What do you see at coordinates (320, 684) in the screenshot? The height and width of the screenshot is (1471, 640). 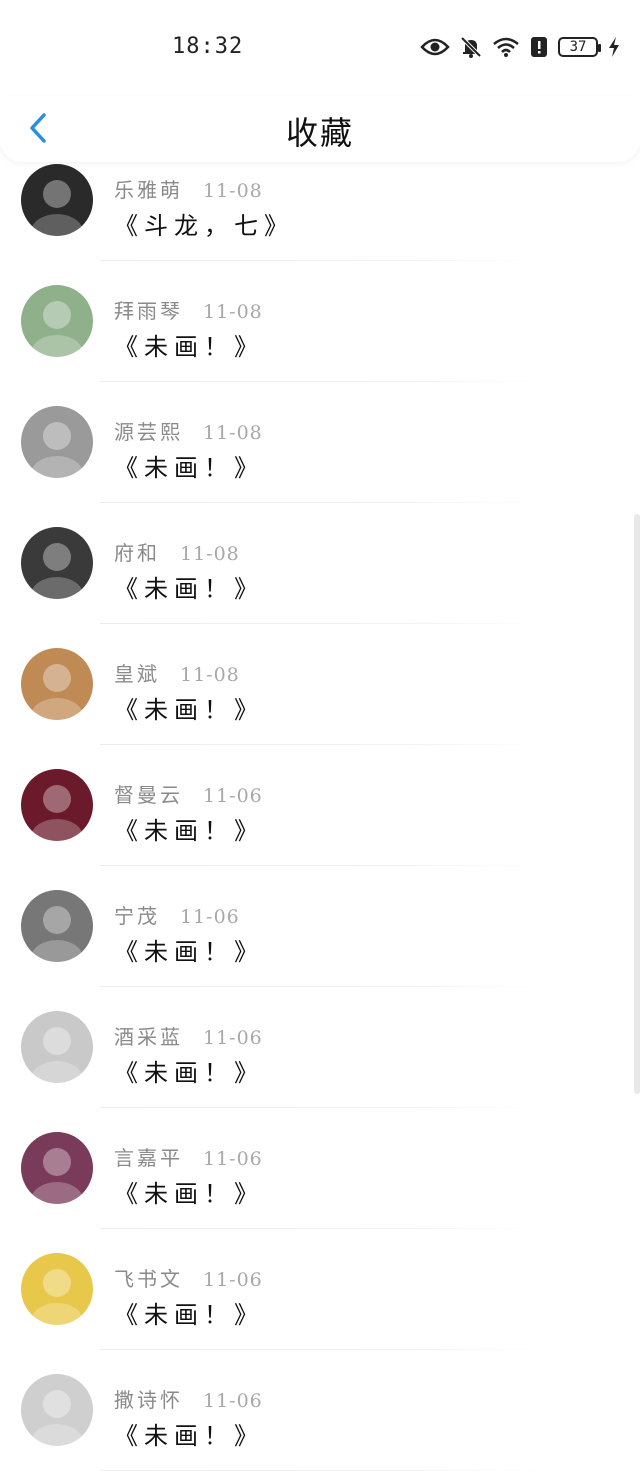 I see `list-item: 皇斌 11-08 《未画！》` at bounding box center [320, 684].